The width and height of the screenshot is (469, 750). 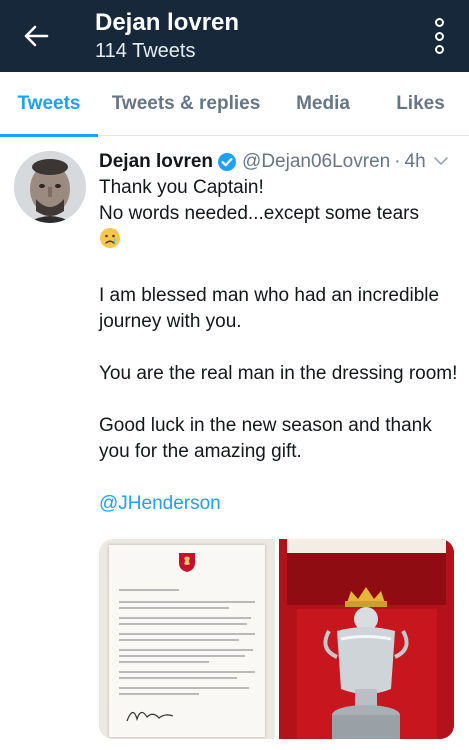 I want to click on profile-name-title: Dejan lovren, so click(x=167, y=22).